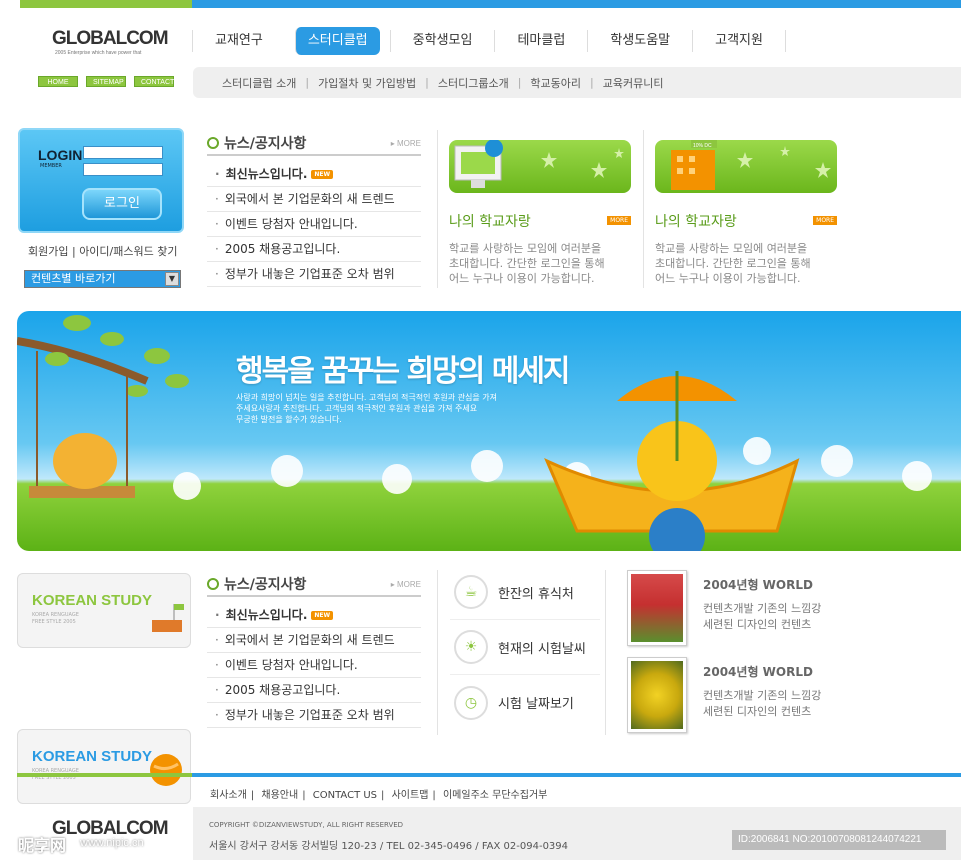 The image size is (961, 860). I want to click on weather-icon: ☀, so click(471, 647).